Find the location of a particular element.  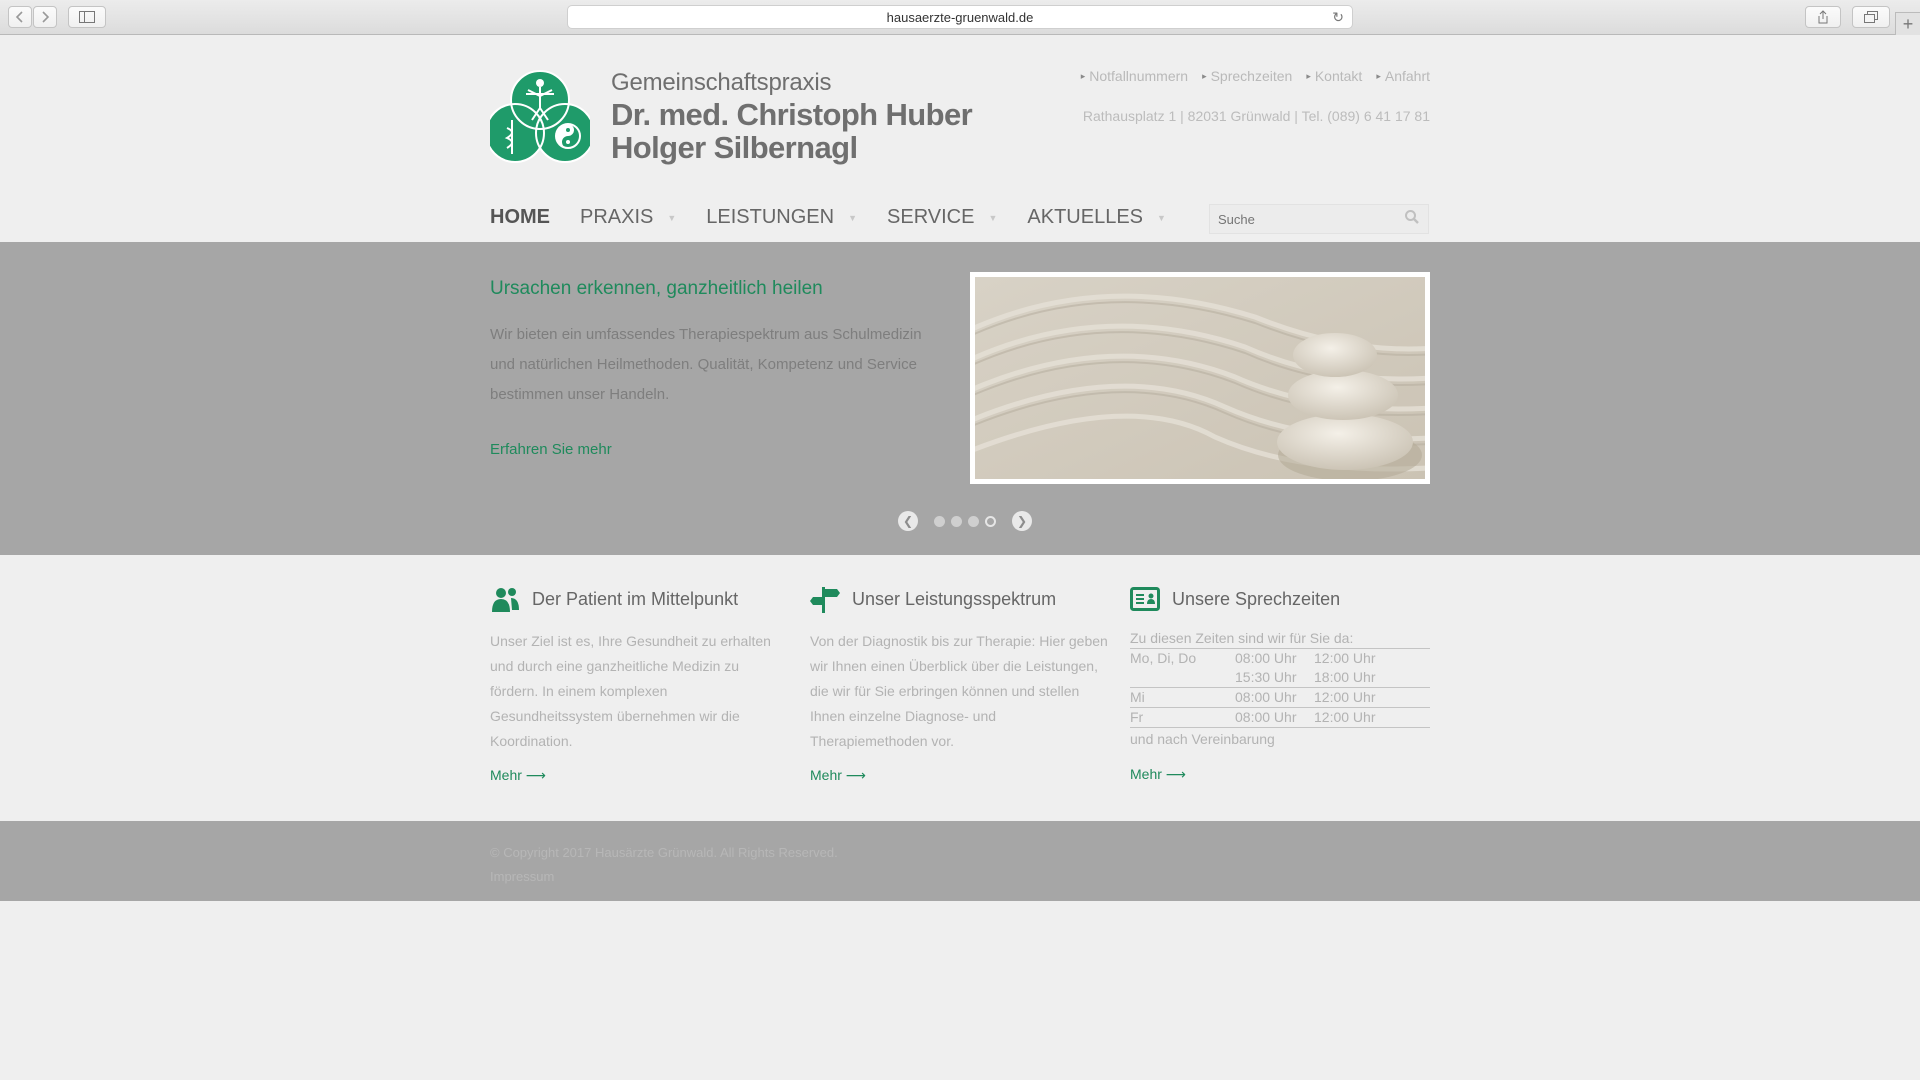

nav-item-service: SERVICE ▼ is located at coordinates (942, 217).